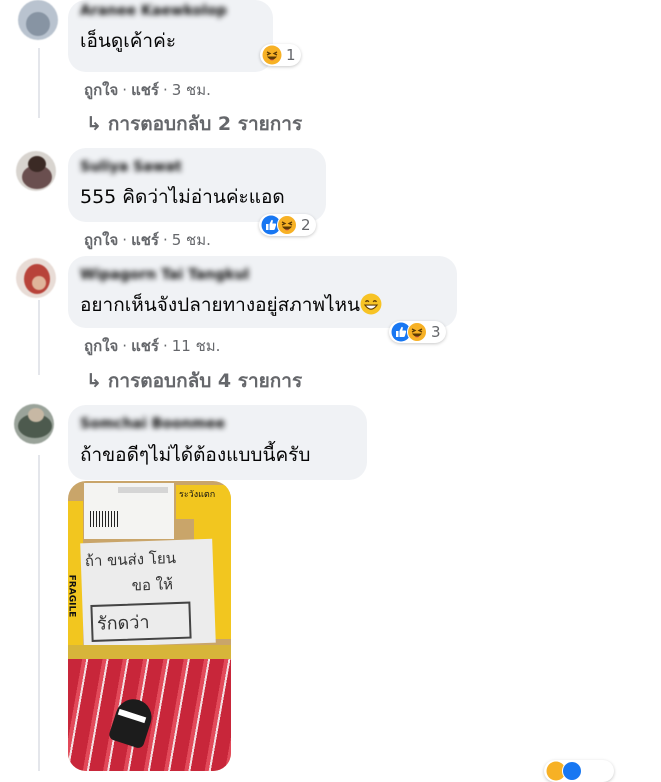 The image size is (661, 782). Describe the element at coordinates (152, 585) in the screenshot. I see `handwriting-line-2: ขอ ให้` at that location.